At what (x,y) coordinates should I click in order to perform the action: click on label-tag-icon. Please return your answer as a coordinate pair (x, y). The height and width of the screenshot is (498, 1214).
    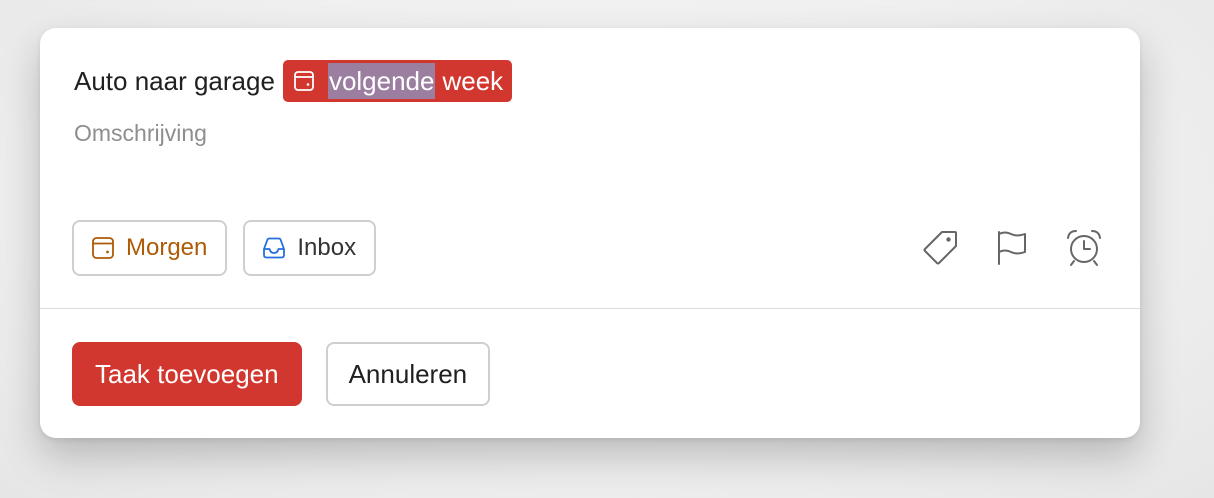
    Looking at the image, I should click on (940, 248).